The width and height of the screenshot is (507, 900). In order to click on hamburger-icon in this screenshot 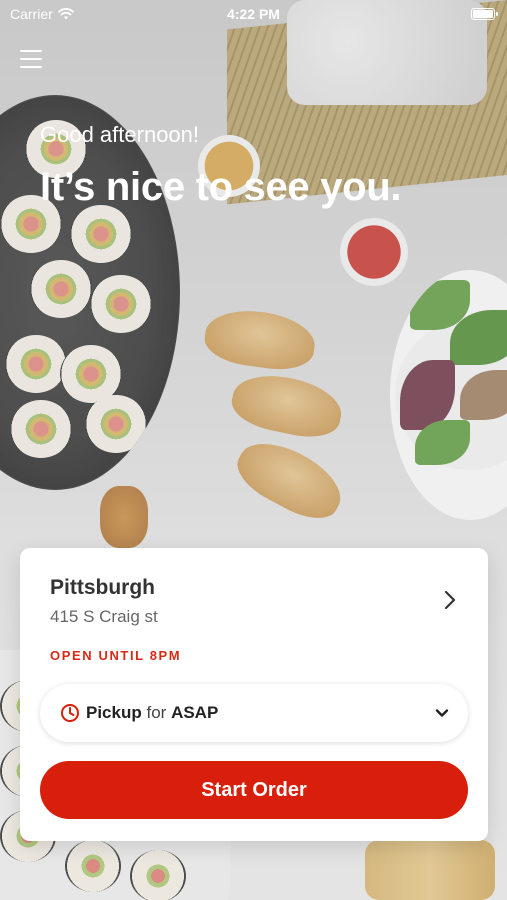, I will do `click(31, 59)`.